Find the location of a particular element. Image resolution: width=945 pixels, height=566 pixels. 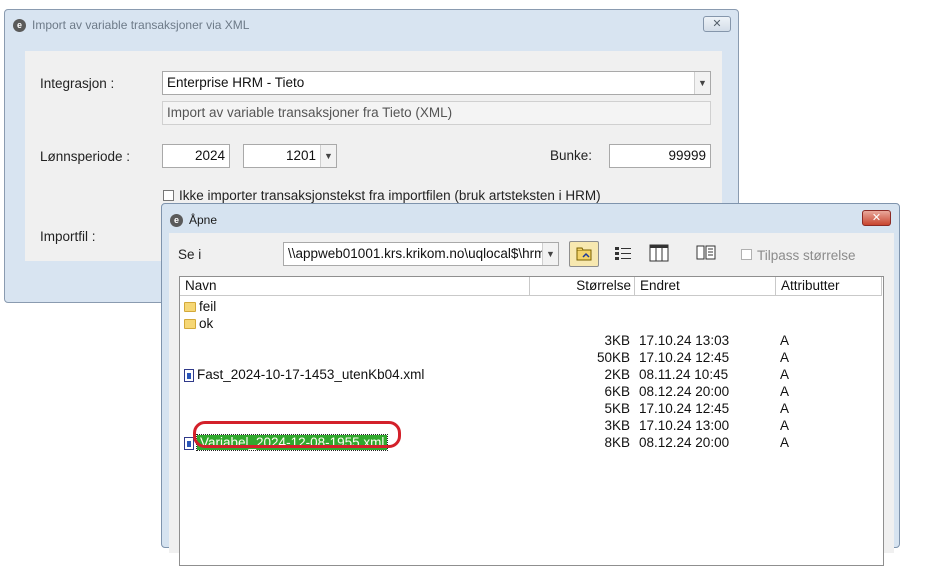

list-view-button is located at coordinates (623, 254).